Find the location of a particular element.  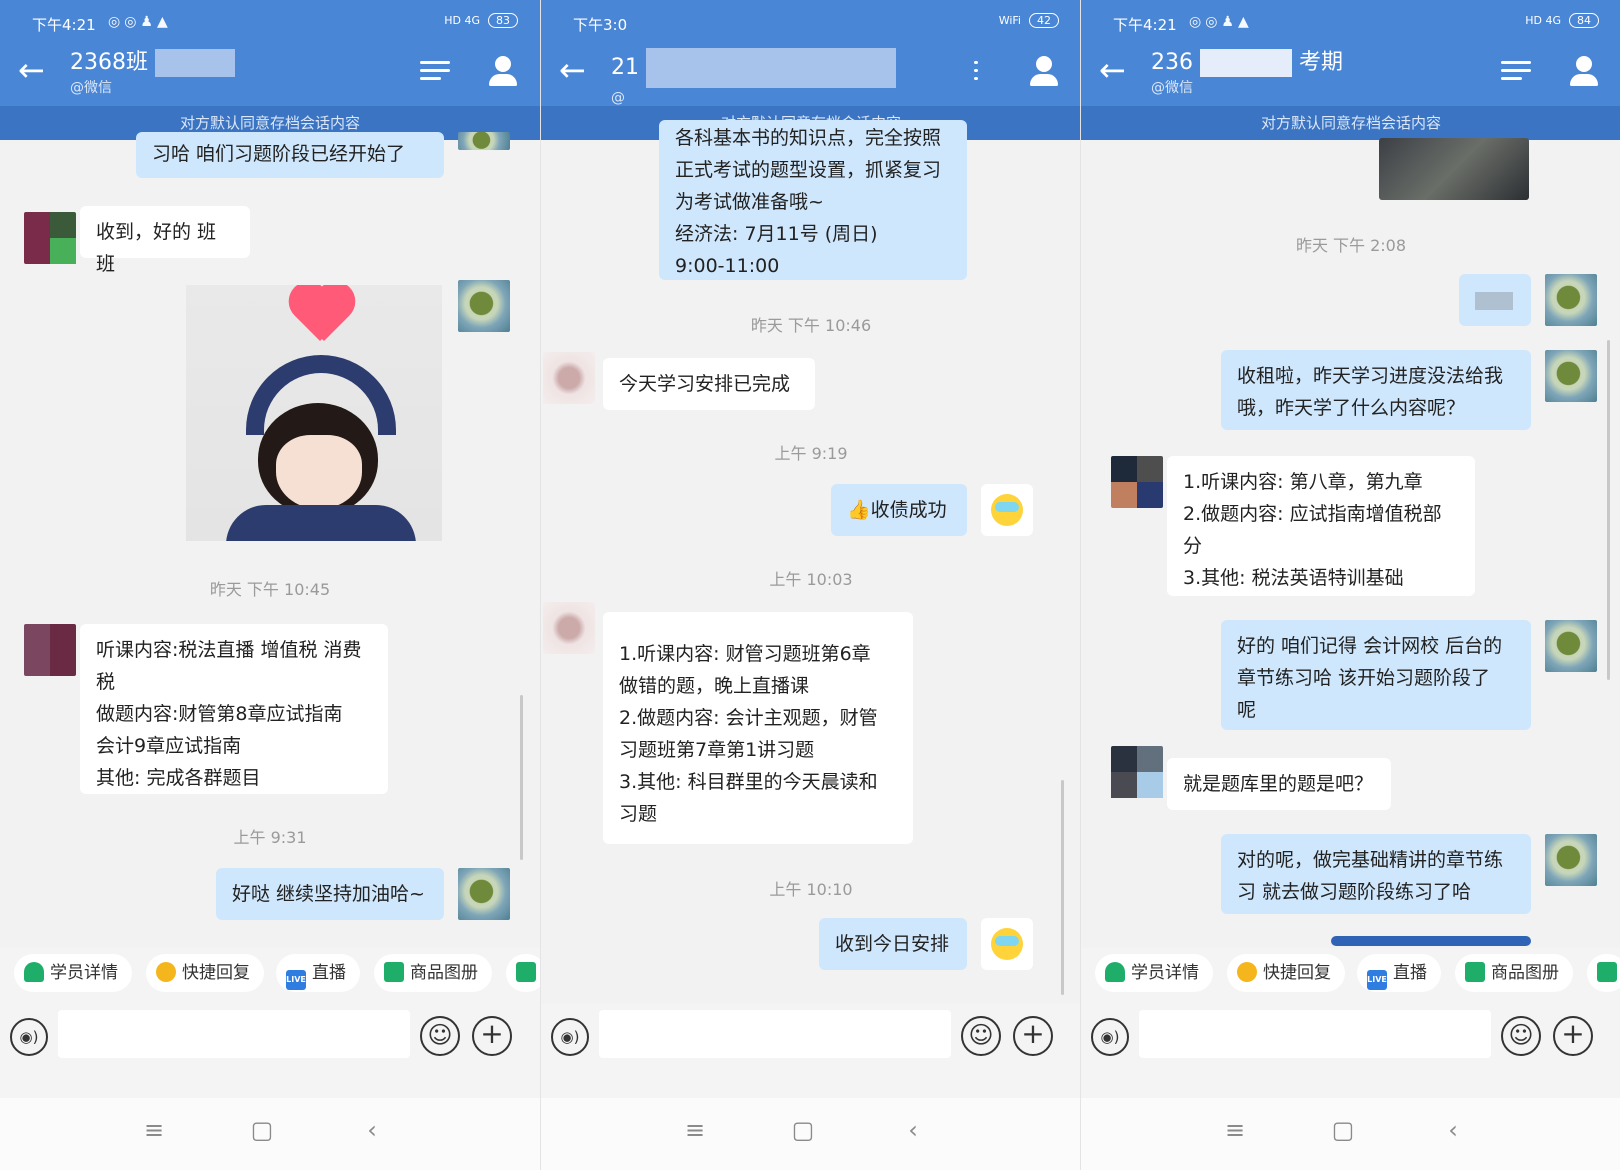

message-bubble-incoming: 今天学习安排已完成 is located at coordinates (709, 384).